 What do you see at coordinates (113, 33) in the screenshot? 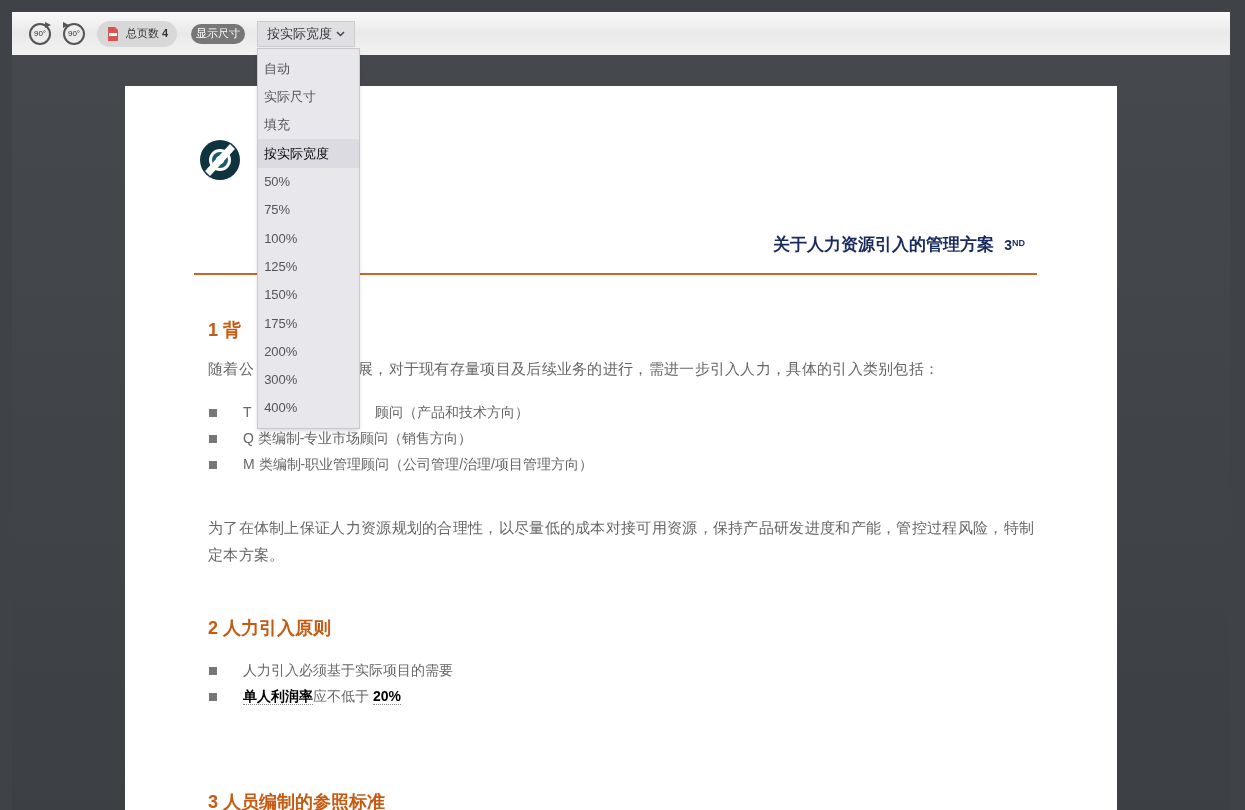
I see `pdf-file-icon` at bounding box center [113, 33].